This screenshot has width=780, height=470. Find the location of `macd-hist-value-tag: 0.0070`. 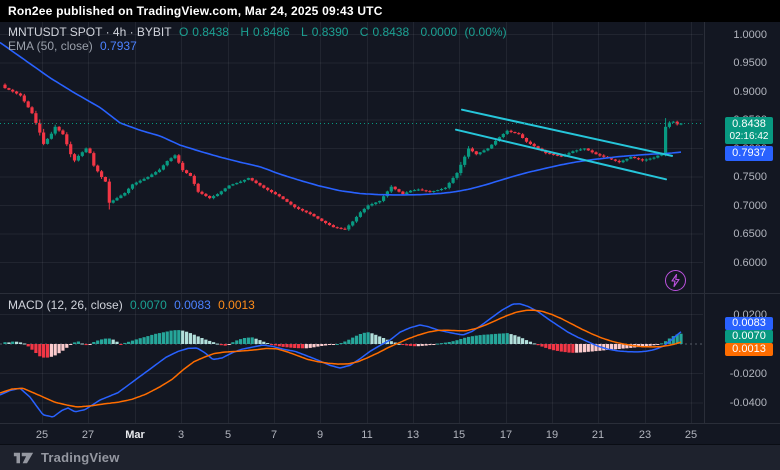

macd-hist-value-tag: 0.0070 is located at coordinates (749, 336).